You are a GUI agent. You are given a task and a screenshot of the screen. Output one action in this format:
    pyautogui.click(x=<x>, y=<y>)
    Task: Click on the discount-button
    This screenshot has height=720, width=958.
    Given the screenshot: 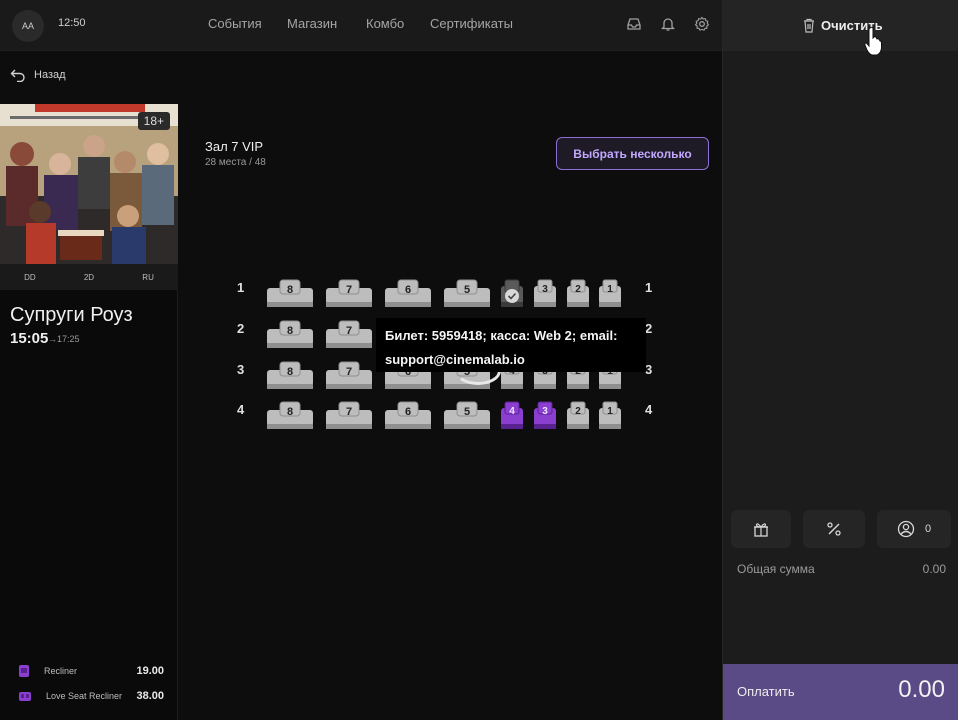 What is the action you would take?
    pyautogui.click(x=834, y=529)
    